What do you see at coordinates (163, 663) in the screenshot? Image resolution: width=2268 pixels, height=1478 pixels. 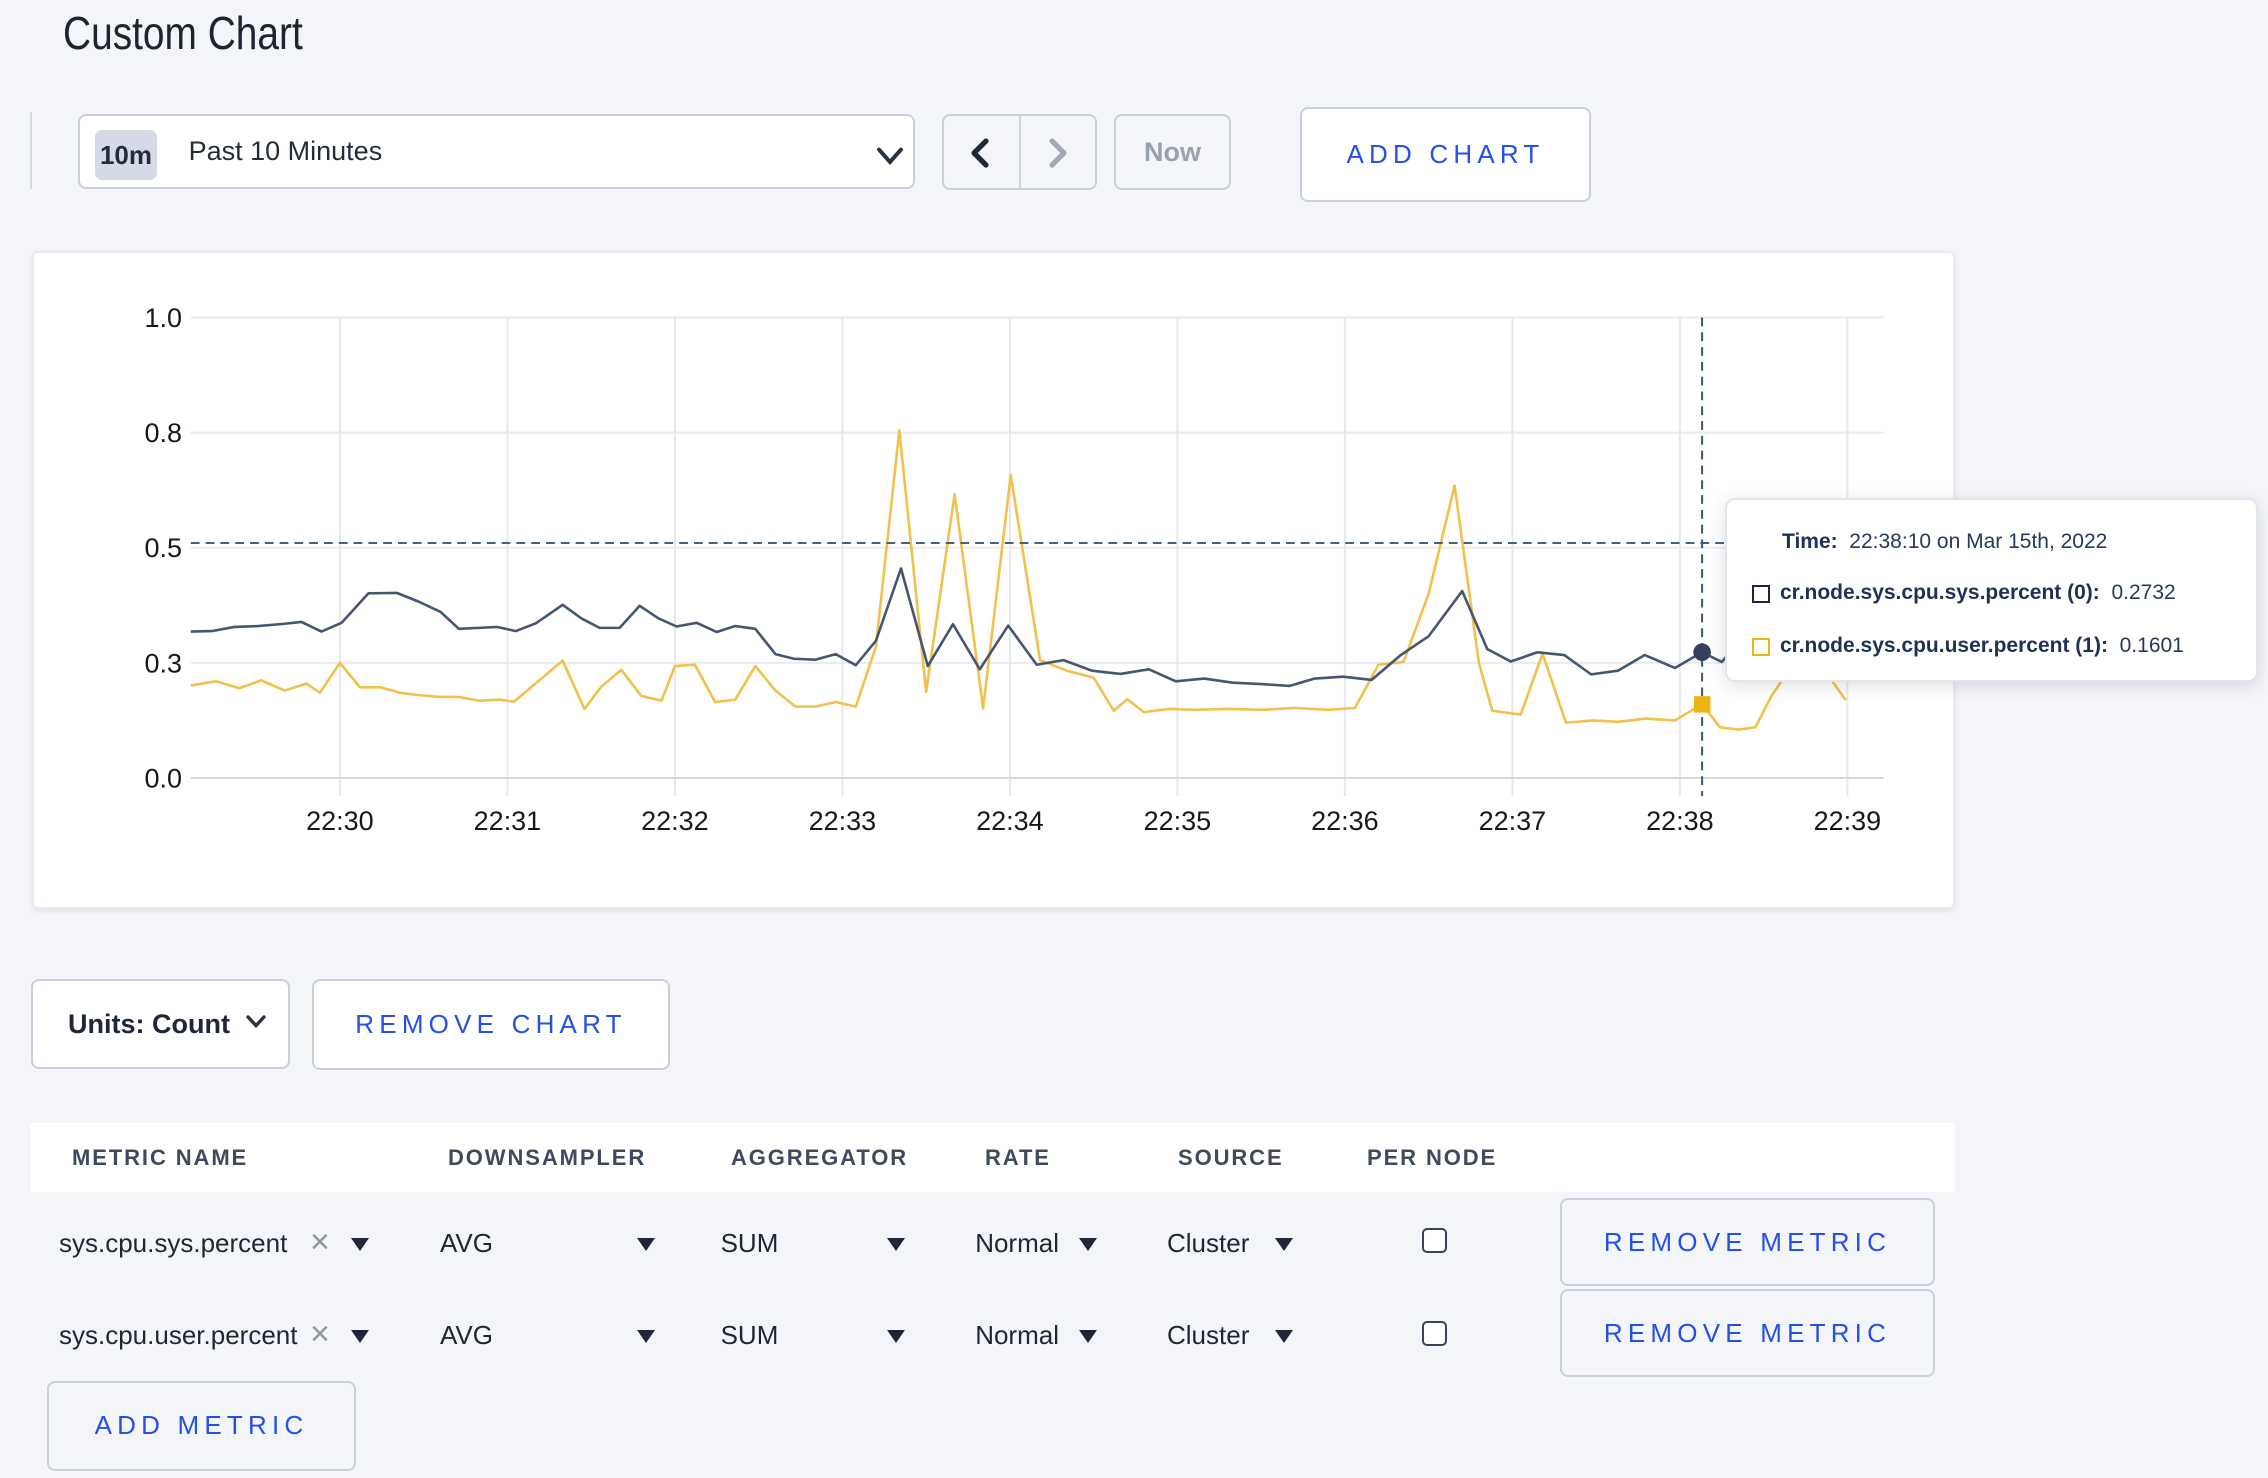 I see `svg-text: 0.3` at bounding box center [163, 663].